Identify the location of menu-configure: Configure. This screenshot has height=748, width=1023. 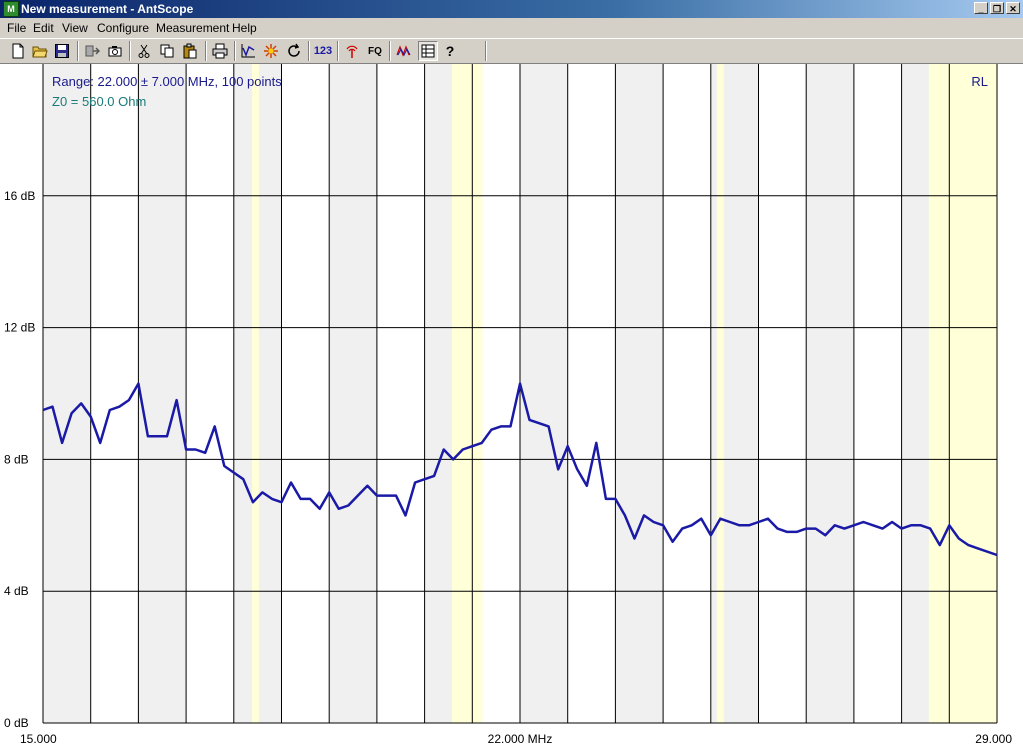
(123, 28).